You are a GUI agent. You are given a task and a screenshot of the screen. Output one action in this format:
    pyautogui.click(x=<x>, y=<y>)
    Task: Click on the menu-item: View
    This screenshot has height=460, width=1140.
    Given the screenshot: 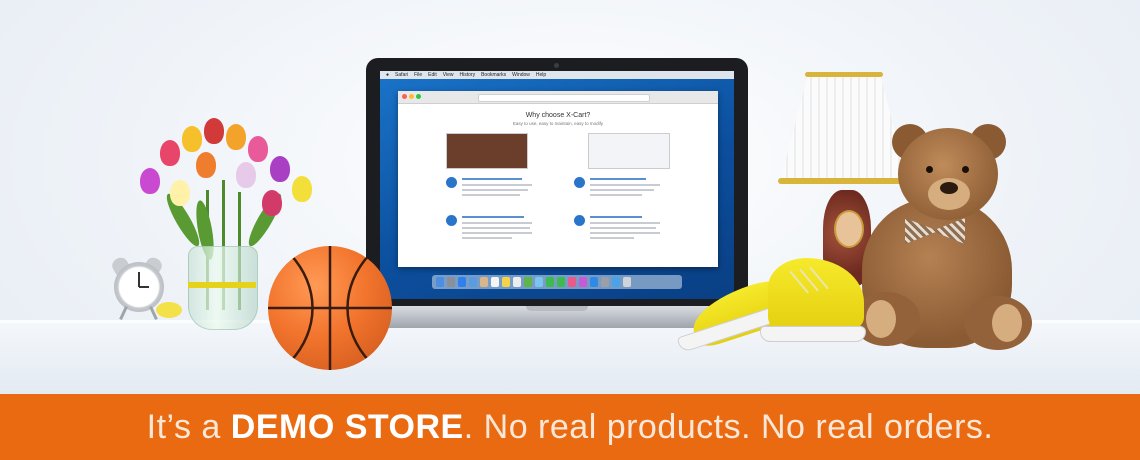 What is the action you would take?
    pyautogui.click(x=448, y=75)
    